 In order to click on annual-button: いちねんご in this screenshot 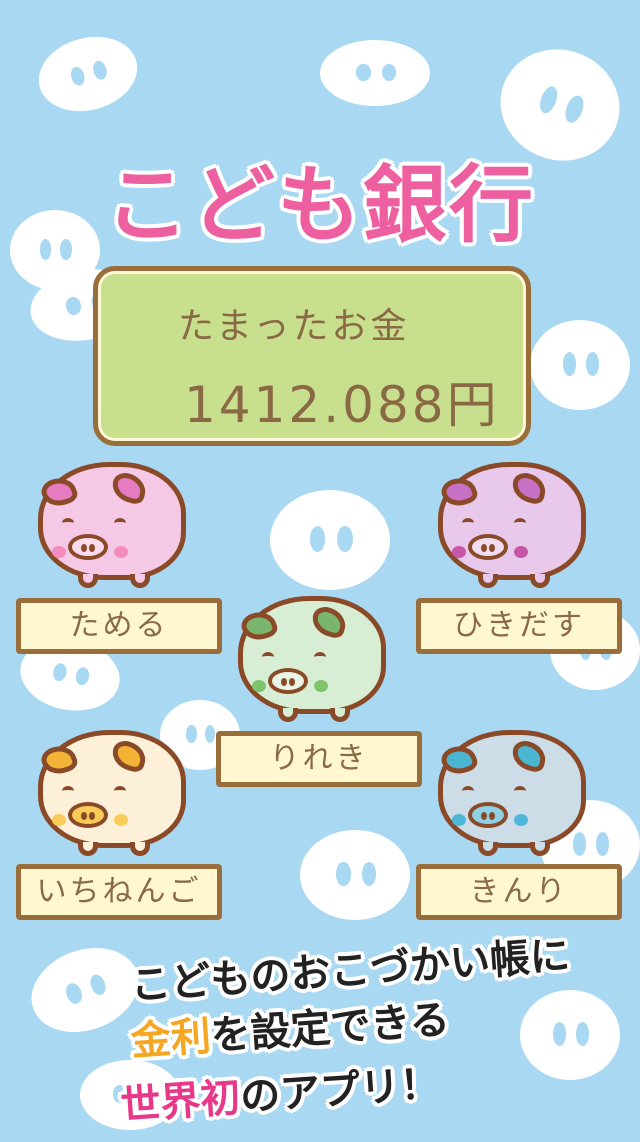, I will do `click(119, 892)`.